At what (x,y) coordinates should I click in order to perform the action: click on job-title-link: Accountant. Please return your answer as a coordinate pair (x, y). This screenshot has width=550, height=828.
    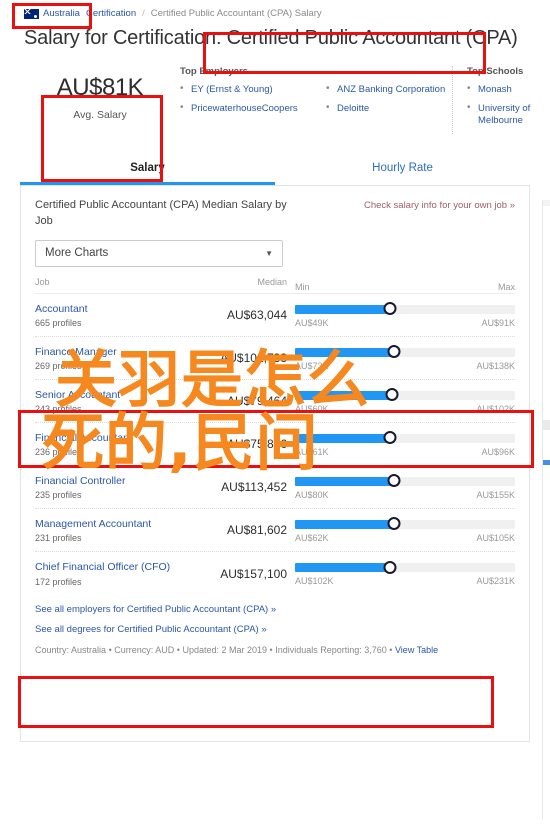
    Looking at the image, I should click on (105, 310).